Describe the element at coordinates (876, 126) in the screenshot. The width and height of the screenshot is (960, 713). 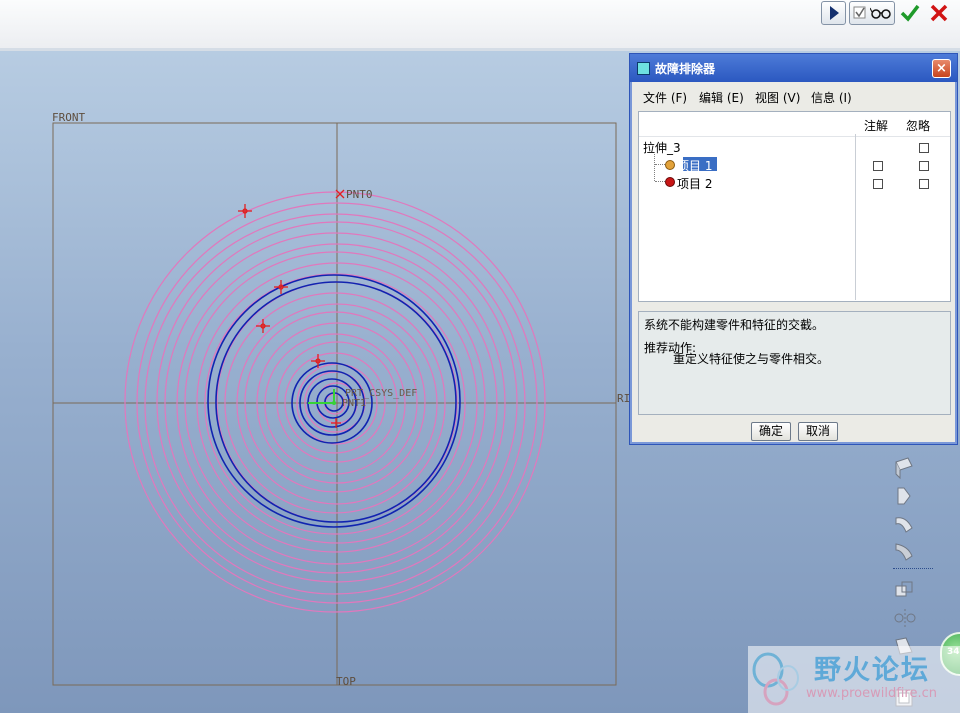
I see `column-annotation: 注解` at that location.